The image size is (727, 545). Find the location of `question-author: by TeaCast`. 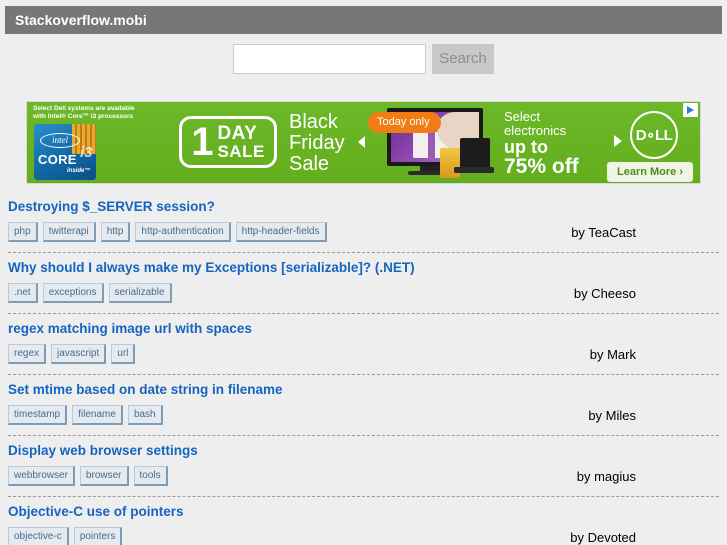

question-author: by TeaCast is located at coordinates (603, 232).